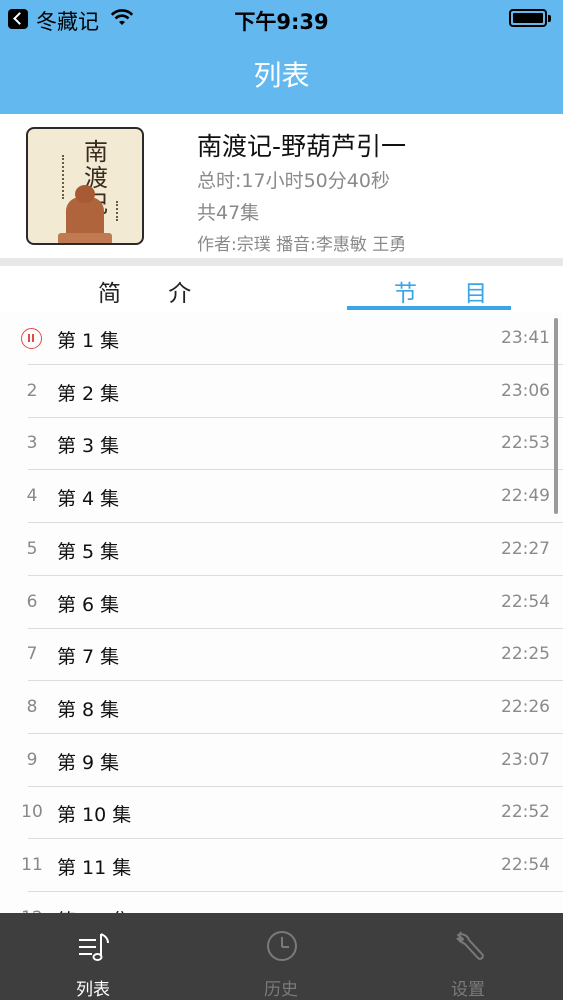 The width and height of the screenshot is (563, 1000). I want to click on episode-title: 第 3 集, so click(88, 446).